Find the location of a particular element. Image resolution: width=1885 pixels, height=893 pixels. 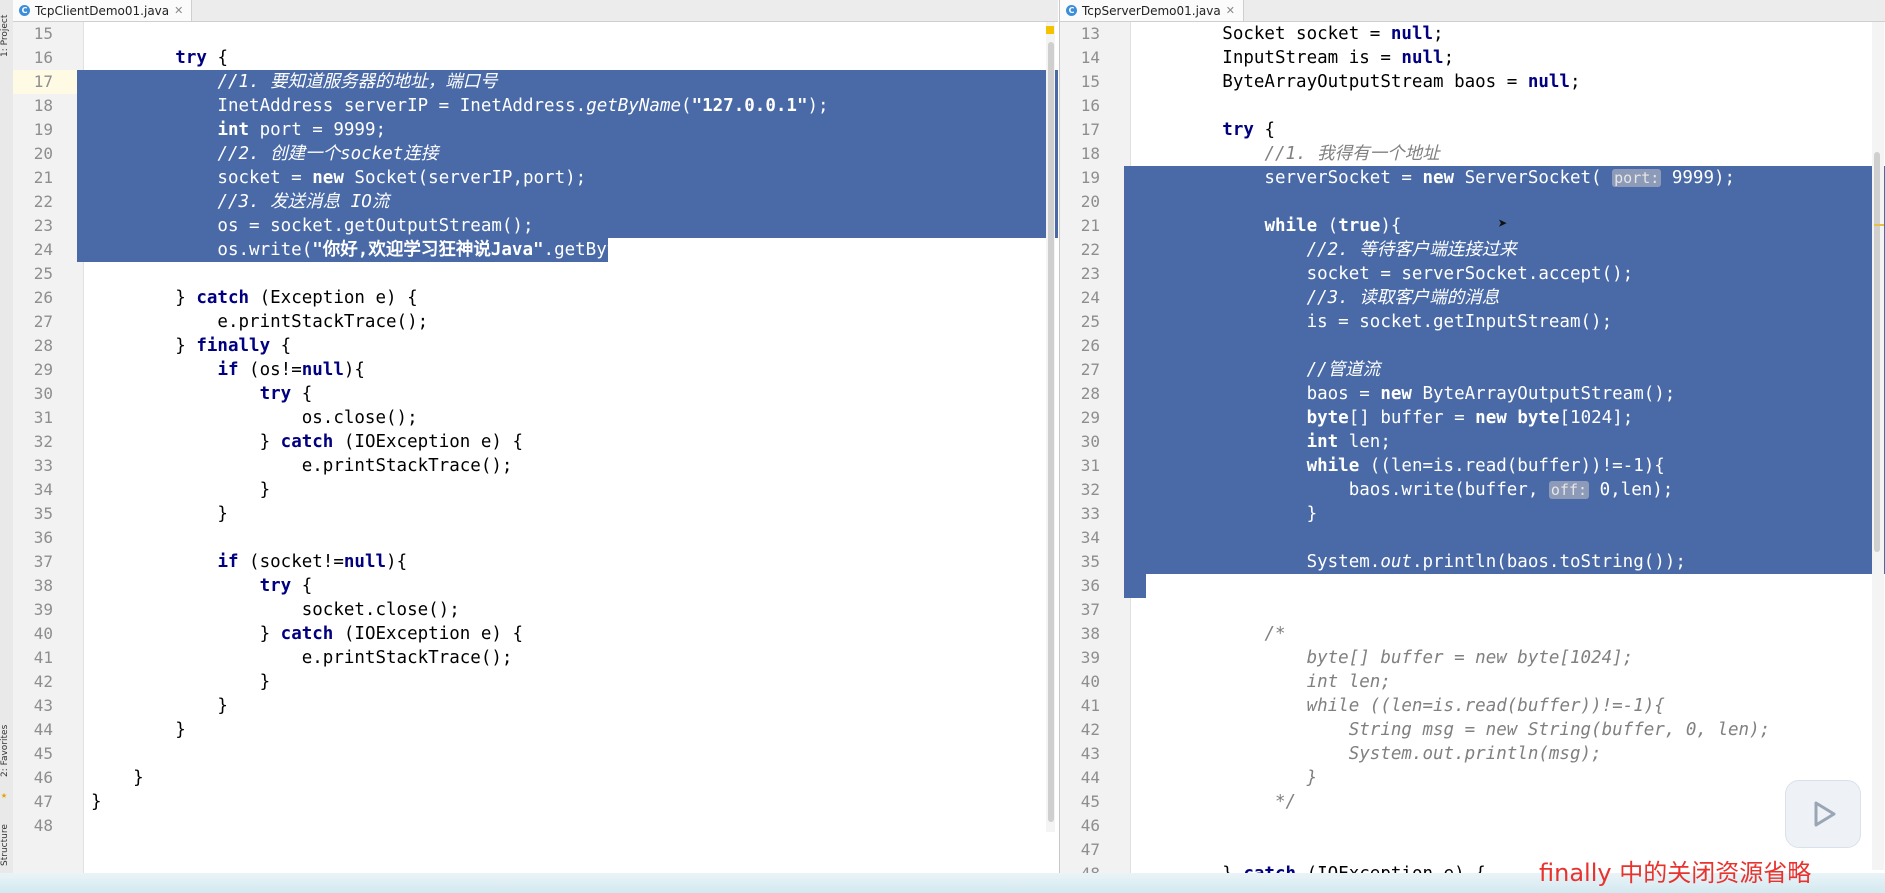

code-line: 22 //3. 发送消息 IO流 is located at coordinates (535, 202).